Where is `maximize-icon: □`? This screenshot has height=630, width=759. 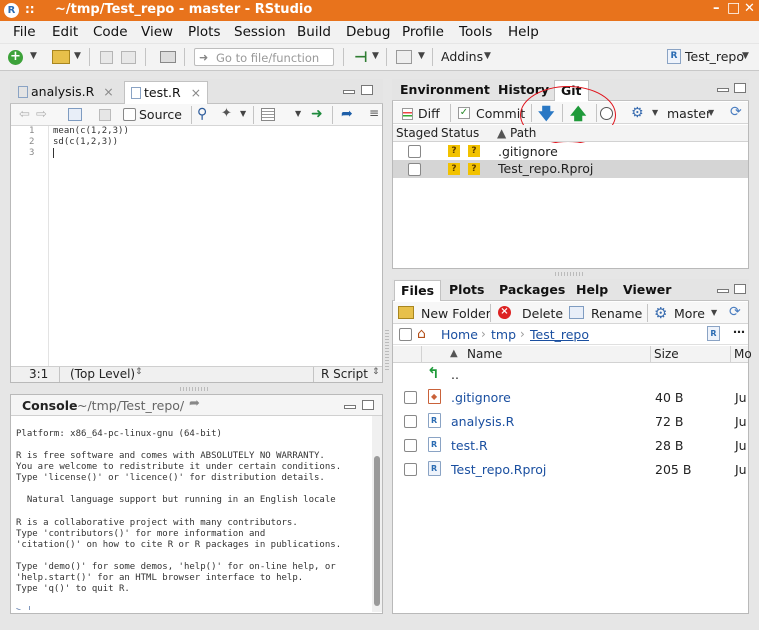 maximize-icon: □ is located at coordinates (733, 8).